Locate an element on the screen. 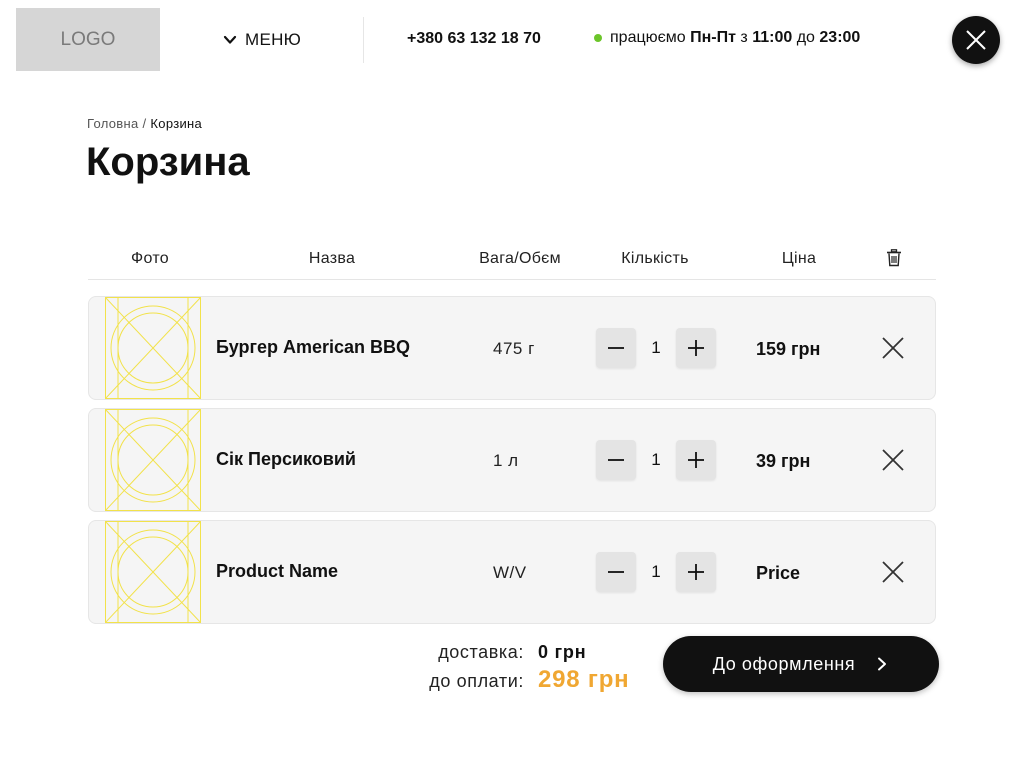 This screenshot has width=1024, height=768. total-label: до оплати: is located at coordinates (476, 681).